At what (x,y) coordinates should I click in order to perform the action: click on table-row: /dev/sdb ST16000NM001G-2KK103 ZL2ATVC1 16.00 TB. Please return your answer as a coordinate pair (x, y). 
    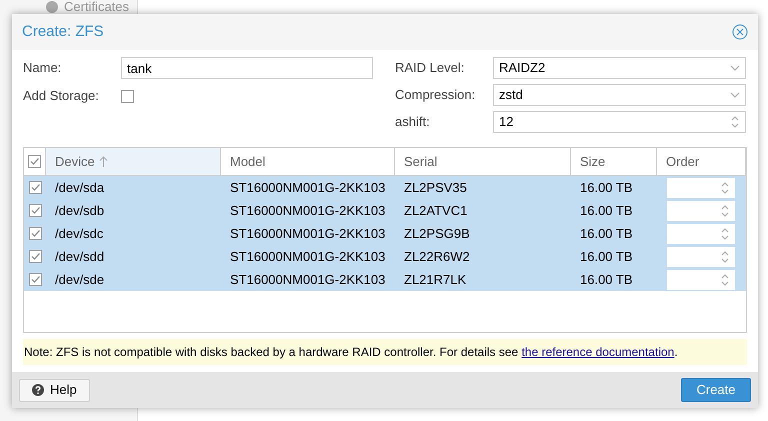
    Looking at the image, I should click on (385, 210).